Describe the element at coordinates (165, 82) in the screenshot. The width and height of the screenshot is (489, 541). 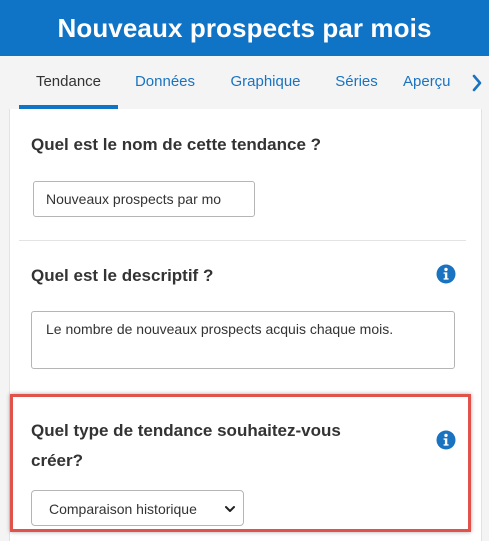
I see `tab-donnees: Données` at that location.